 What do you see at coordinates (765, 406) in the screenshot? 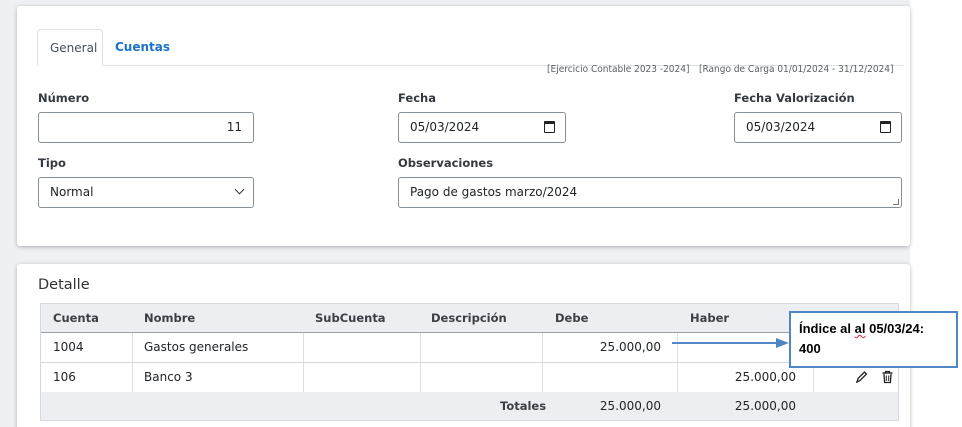
I see `total-haber: 25.000,00` at bounding box center [765, 406].